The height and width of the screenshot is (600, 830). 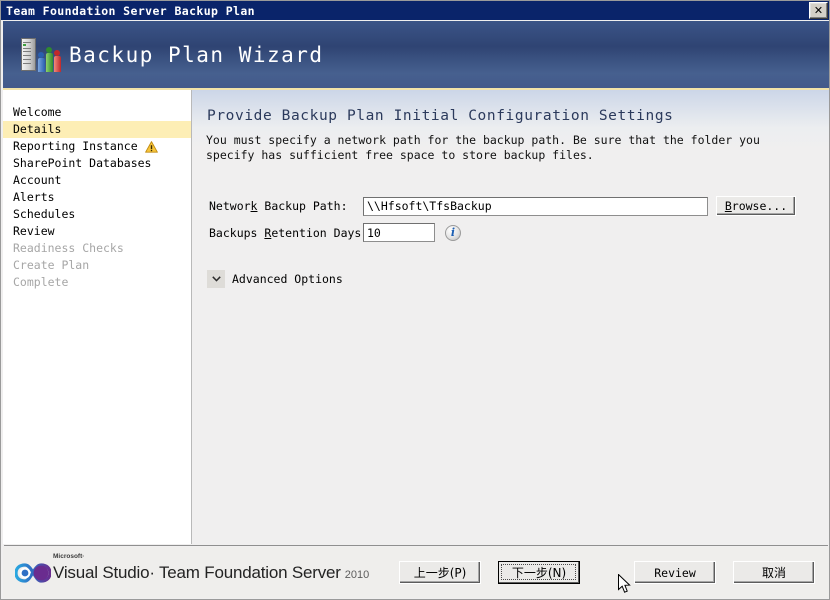 I want to click on network-backup-path-label: Network Backup Path:, so click(x=286, y=206).